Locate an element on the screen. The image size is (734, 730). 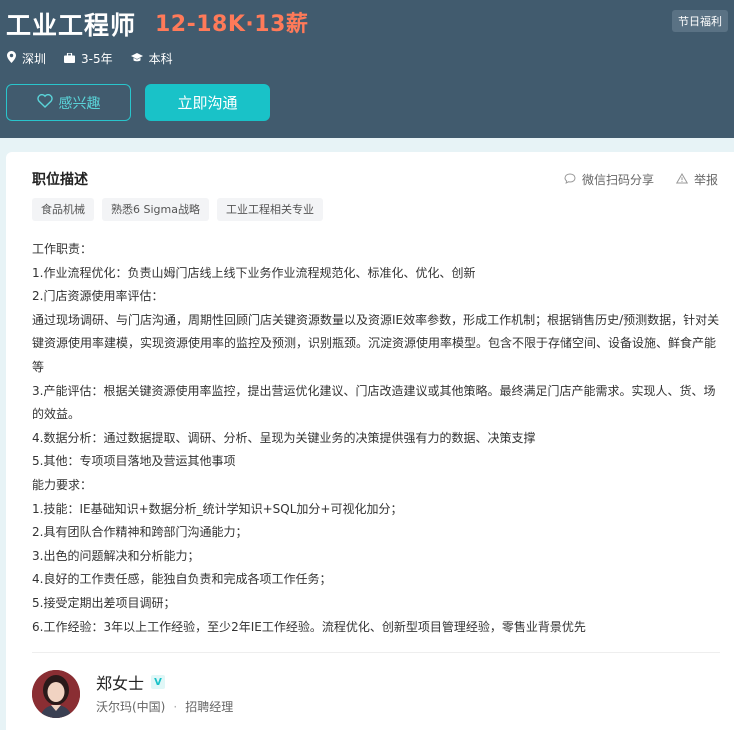
recruiter-name: 郑女士 is located at coordinates (120, 683).